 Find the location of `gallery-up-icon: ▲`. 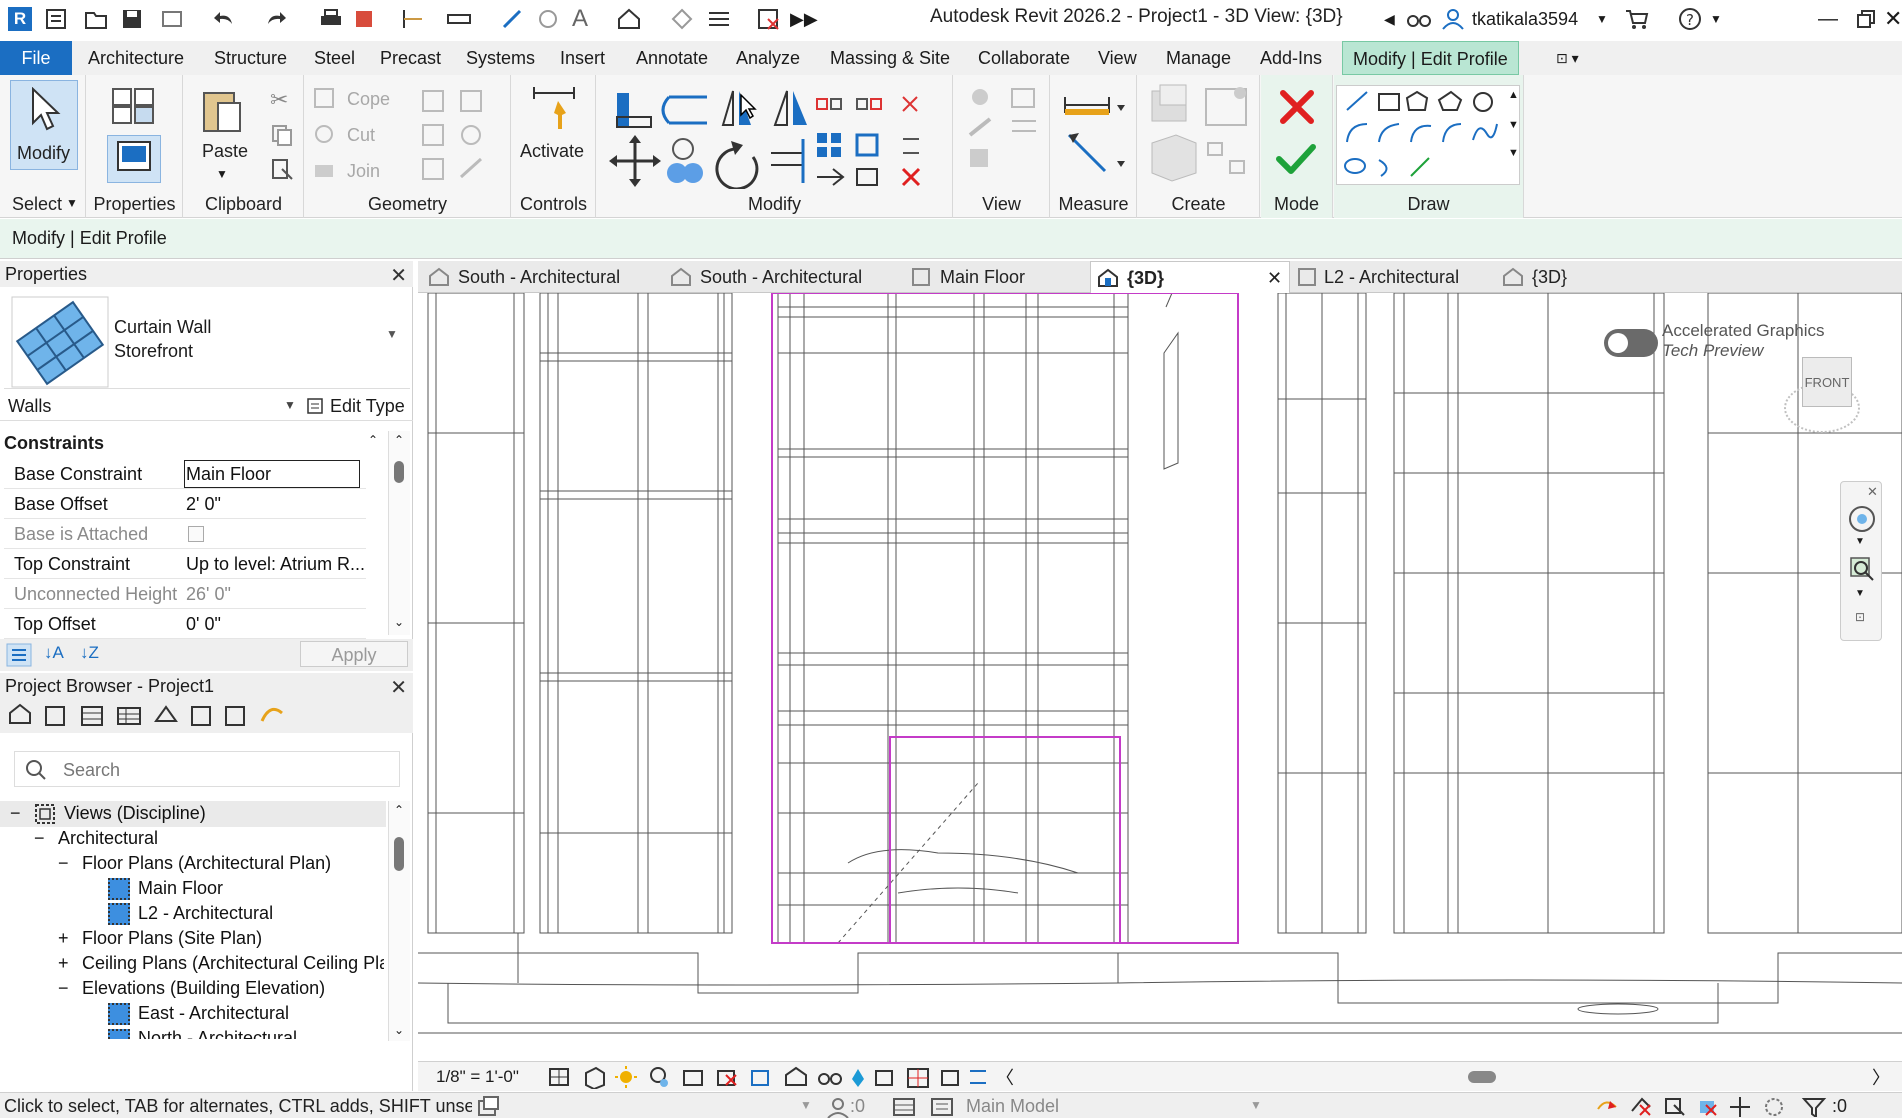

gallery-up-icon: ▲ is located at coordinates (1513, 95).